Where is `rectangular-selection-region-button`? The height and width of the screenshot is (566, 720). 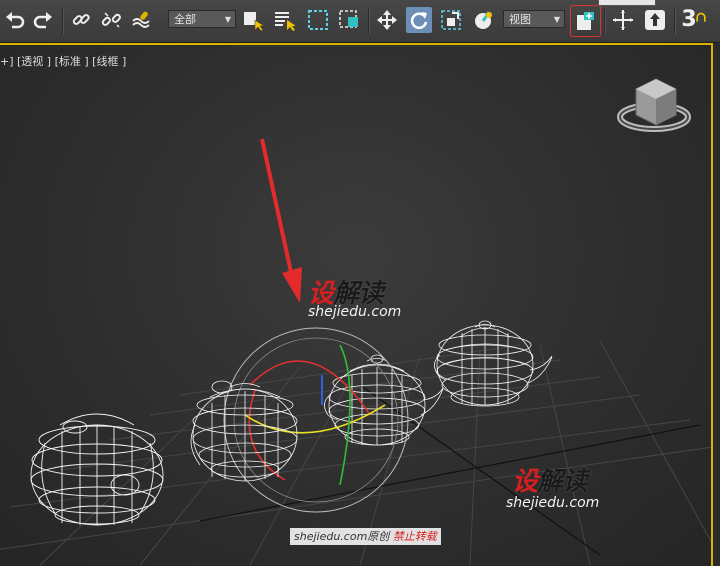
rectangular-selection-region-button is located at coordinates (318, 20).